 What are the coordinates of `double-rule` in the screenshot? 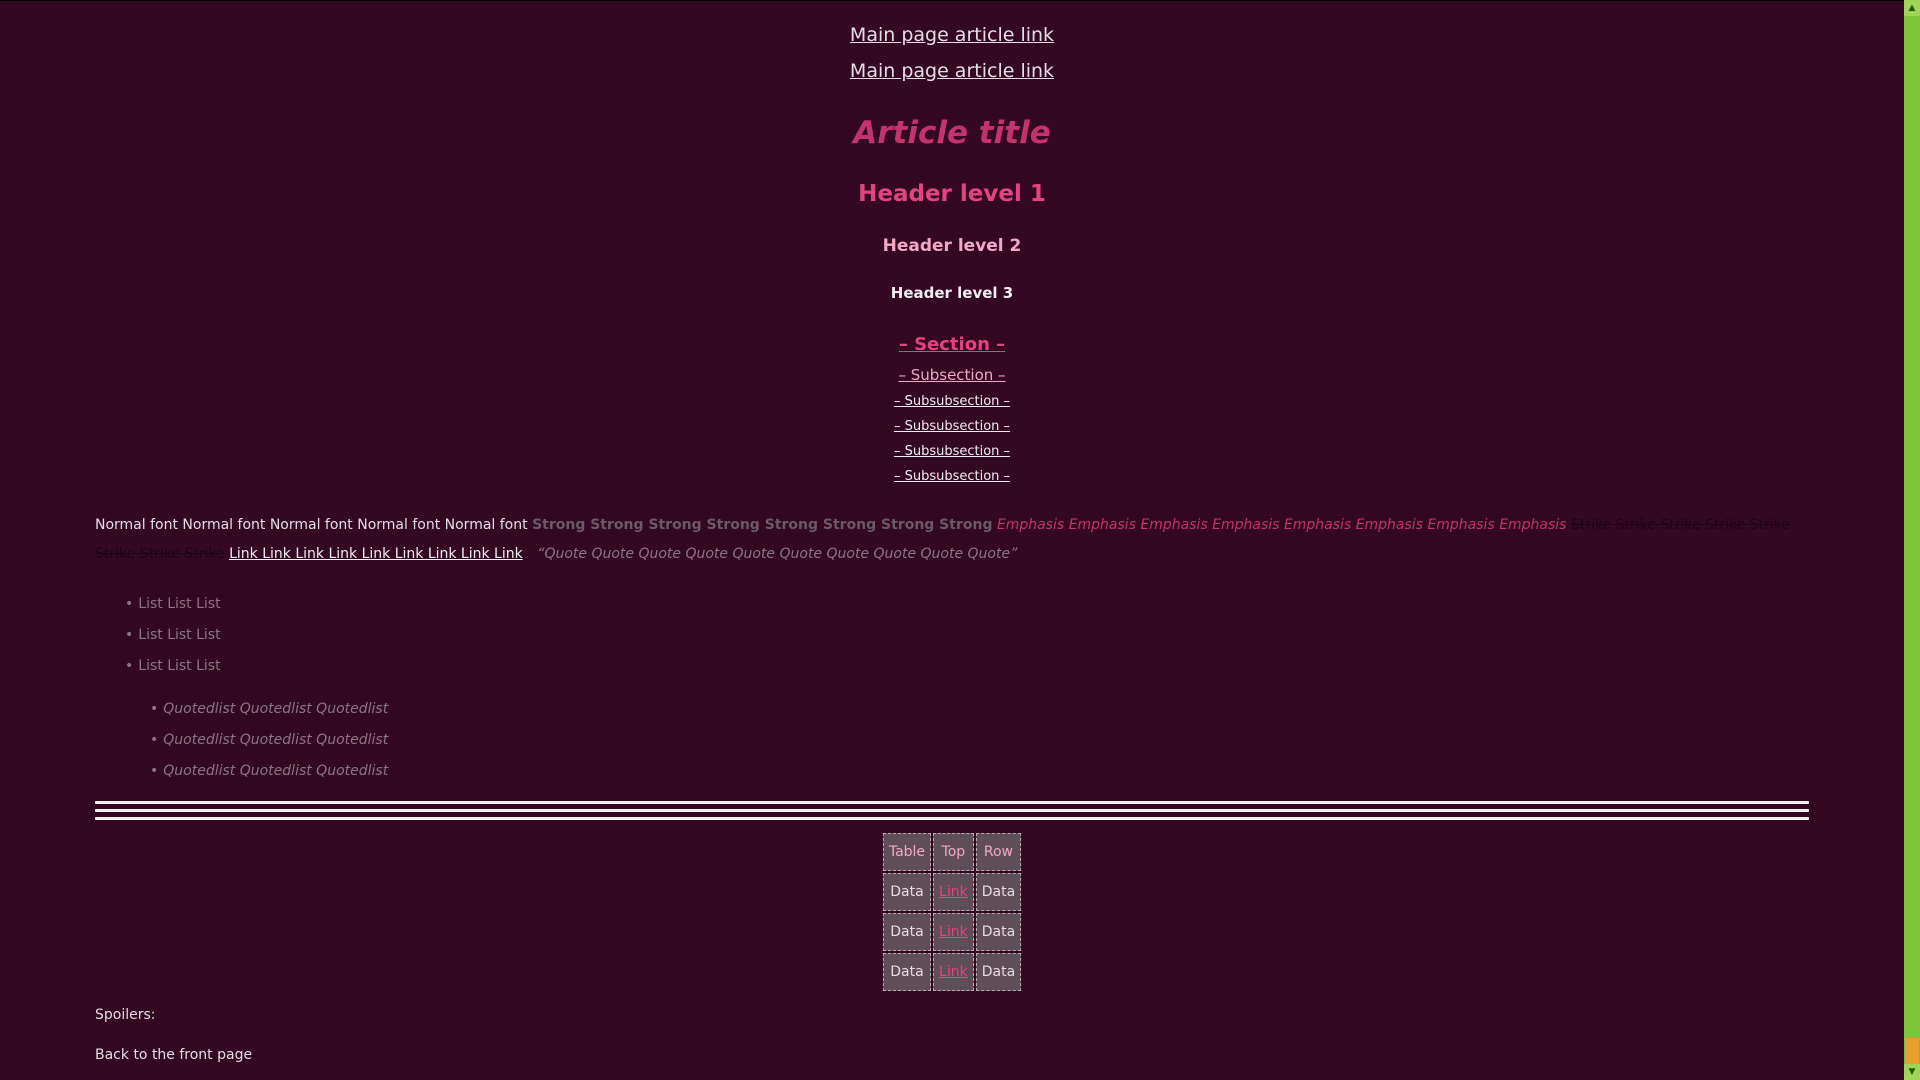 It's located at (952, 809).